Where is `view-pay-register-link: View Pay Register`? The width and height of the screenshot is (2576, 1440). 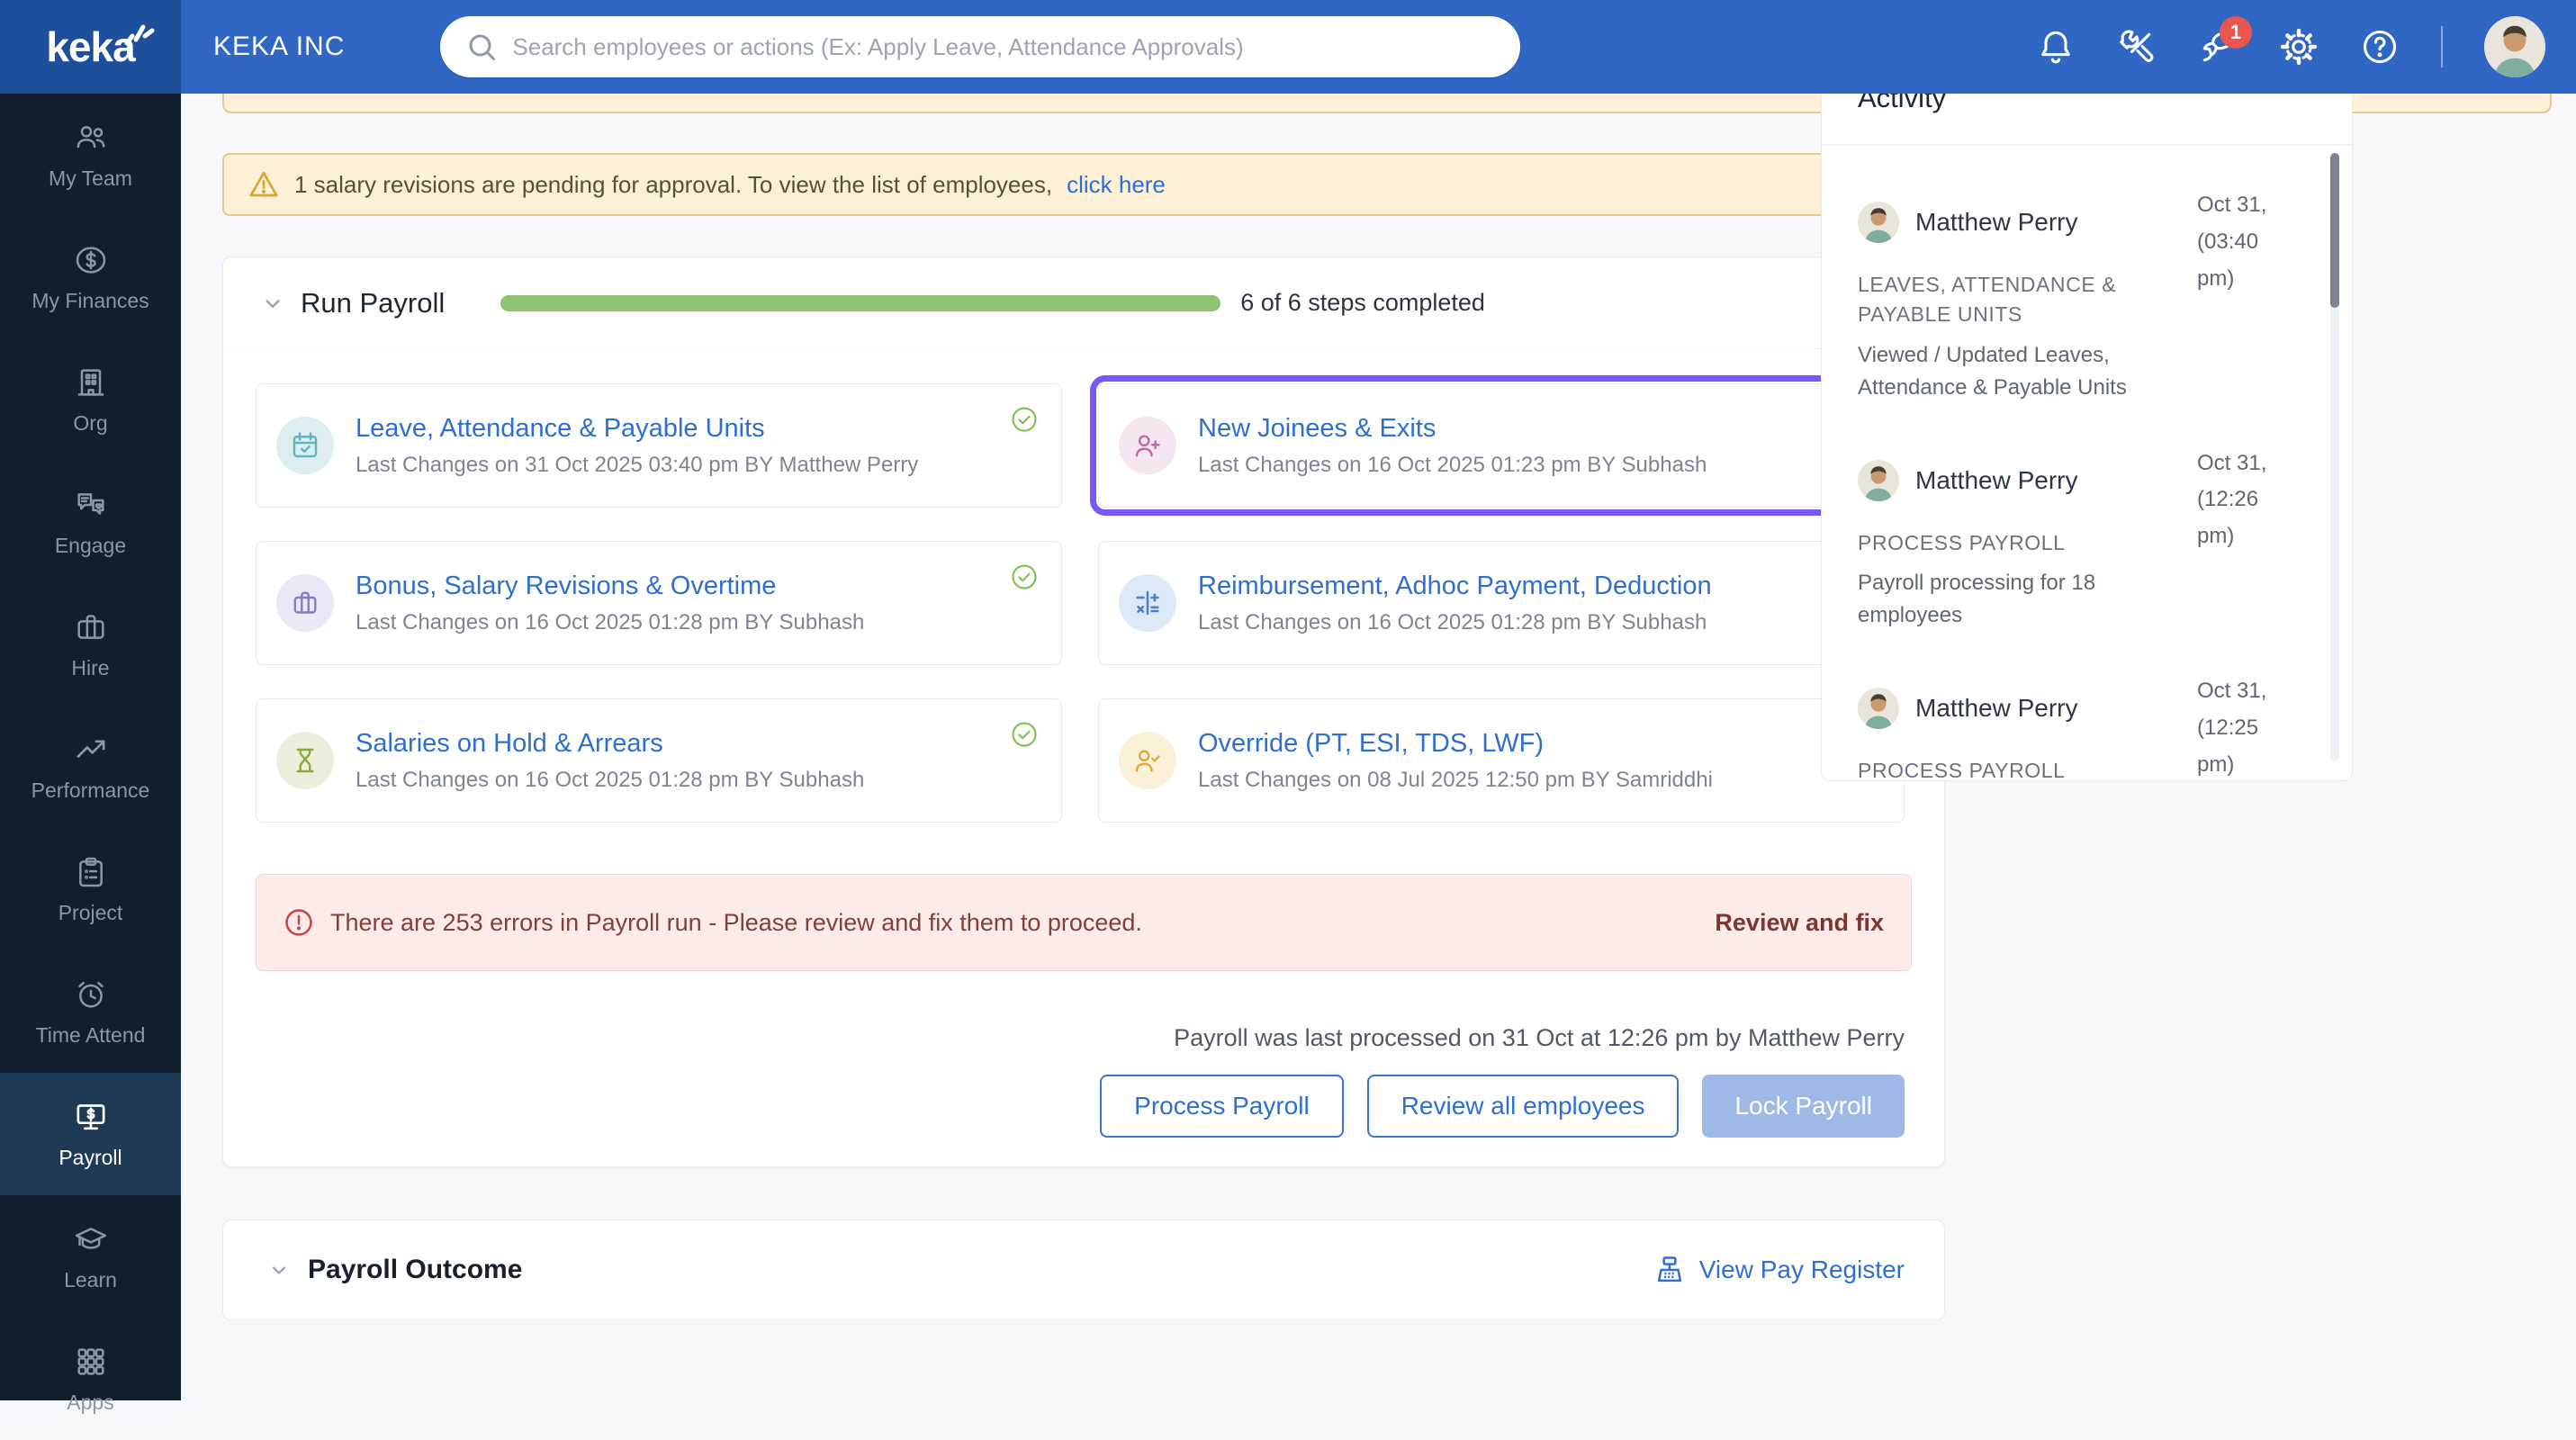
view-pay-register-link: View Pay Register is located at coordinates (1779, 1270).